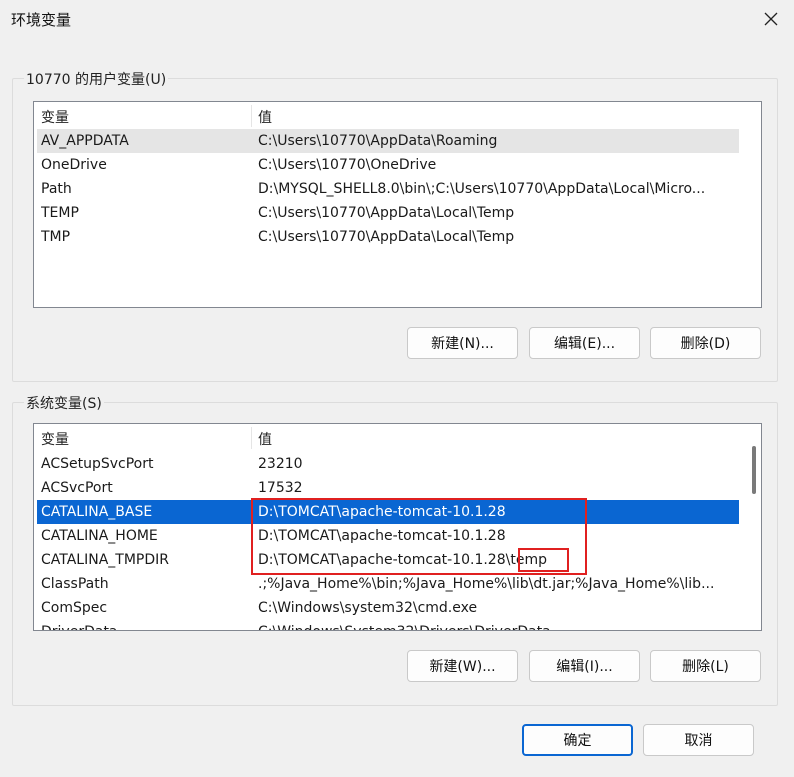  I want to click on cancel-button: 取消, so click(698, 740).